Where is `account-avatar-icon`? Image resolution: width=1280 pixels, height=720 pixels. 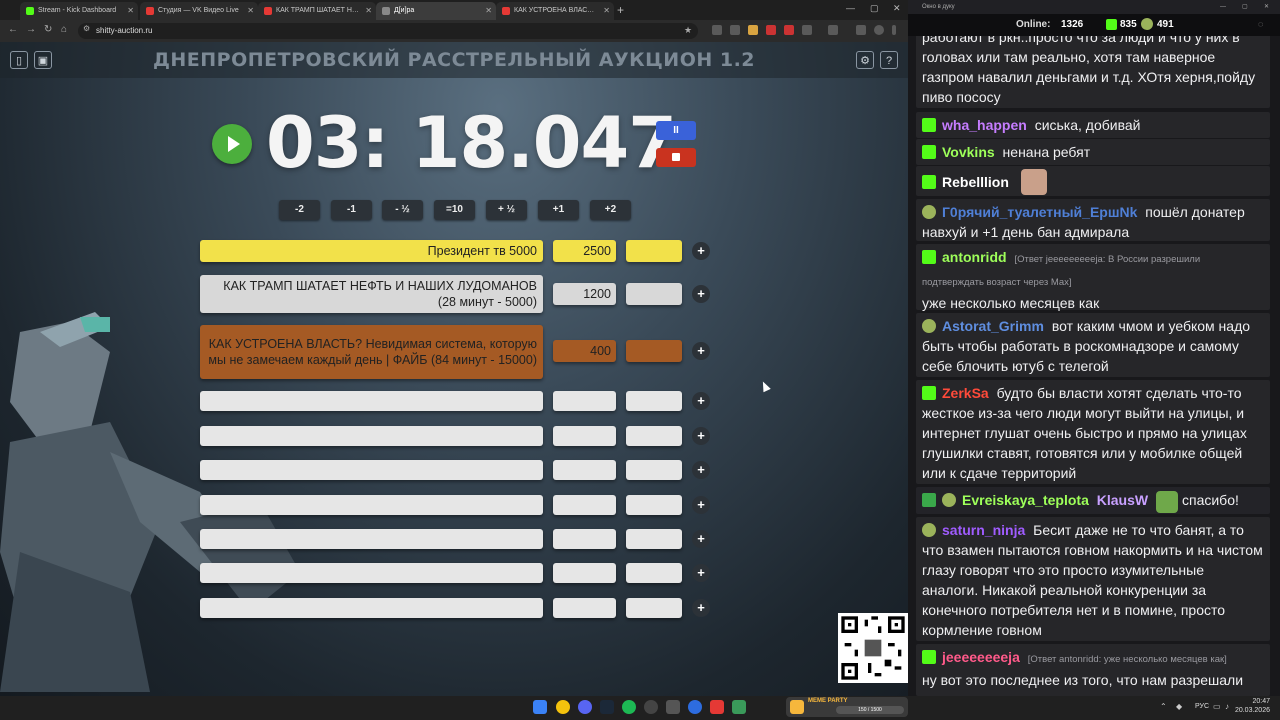 account-avatar-icon is located at coordinates (879, 30).